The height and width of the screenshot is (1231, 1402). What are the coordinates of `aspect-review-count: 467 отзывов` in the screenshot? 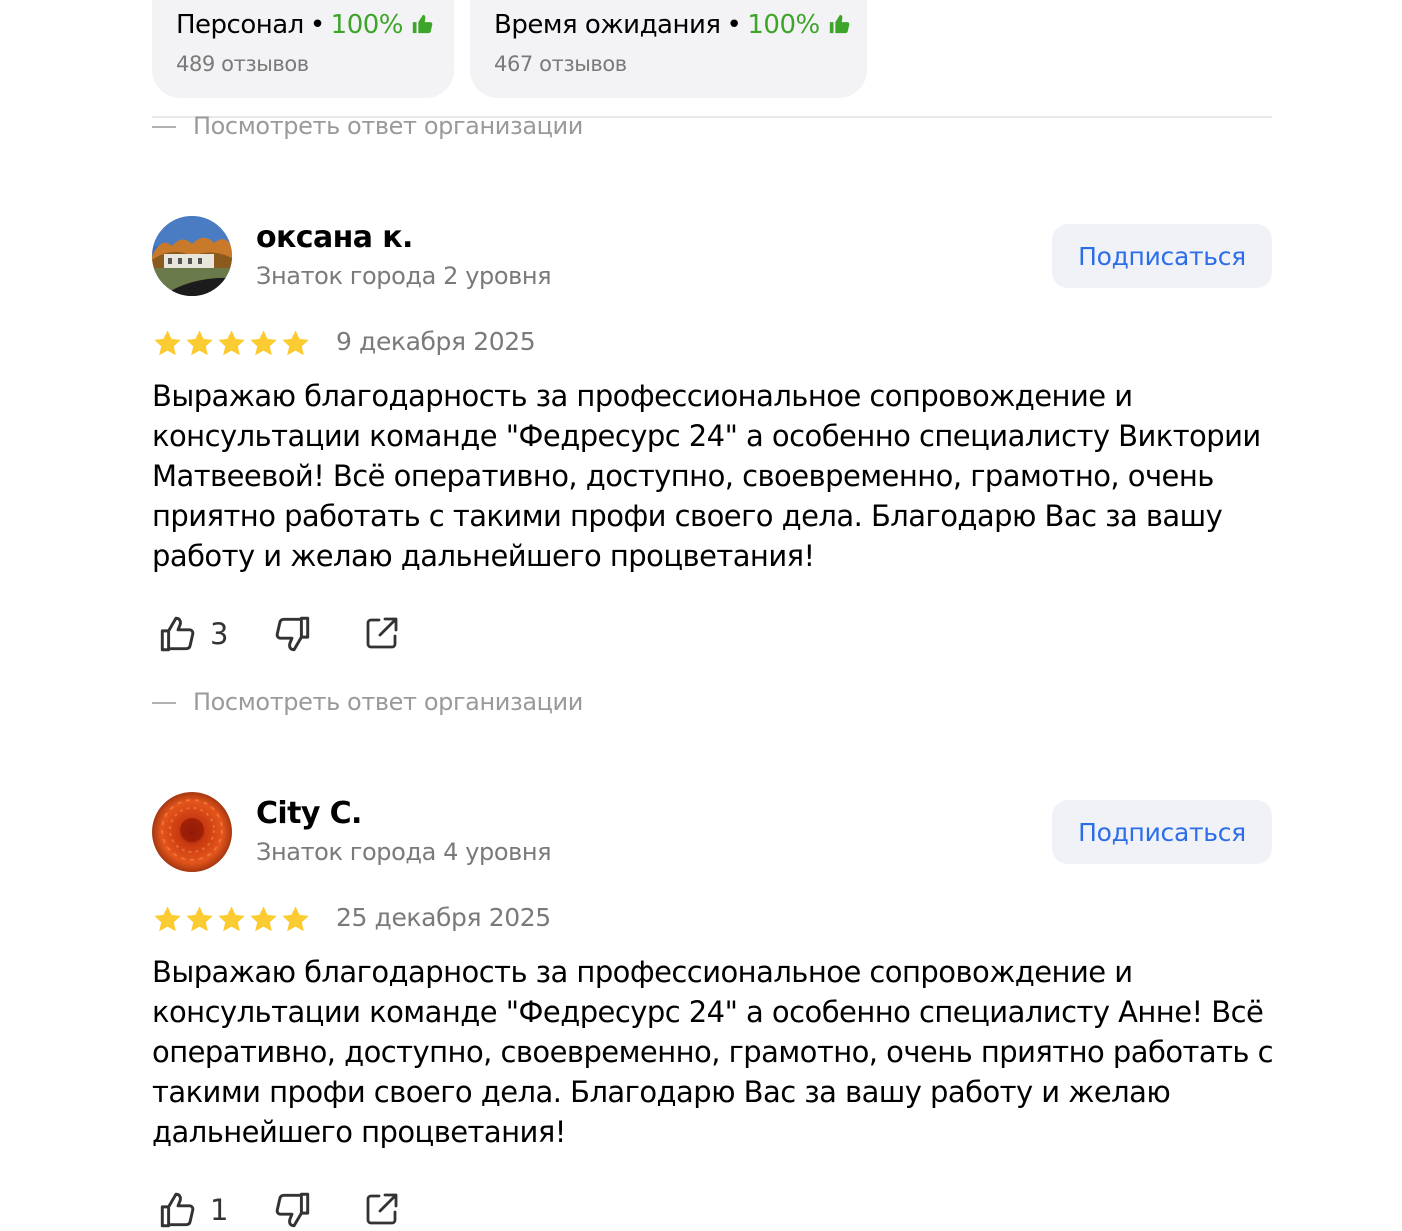 It's located at (560, 64).